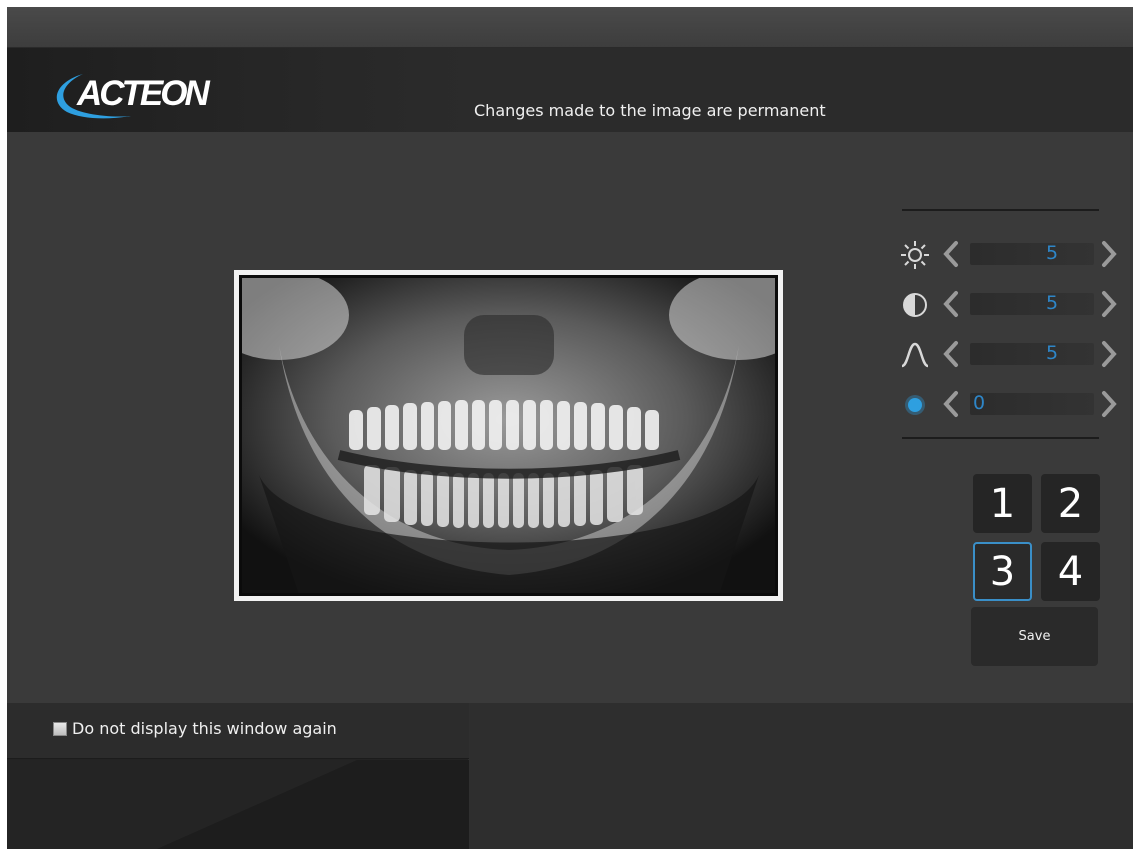 The image size is (1133, 849). I want to click on gamma-value: 5, so click(1052, 353).